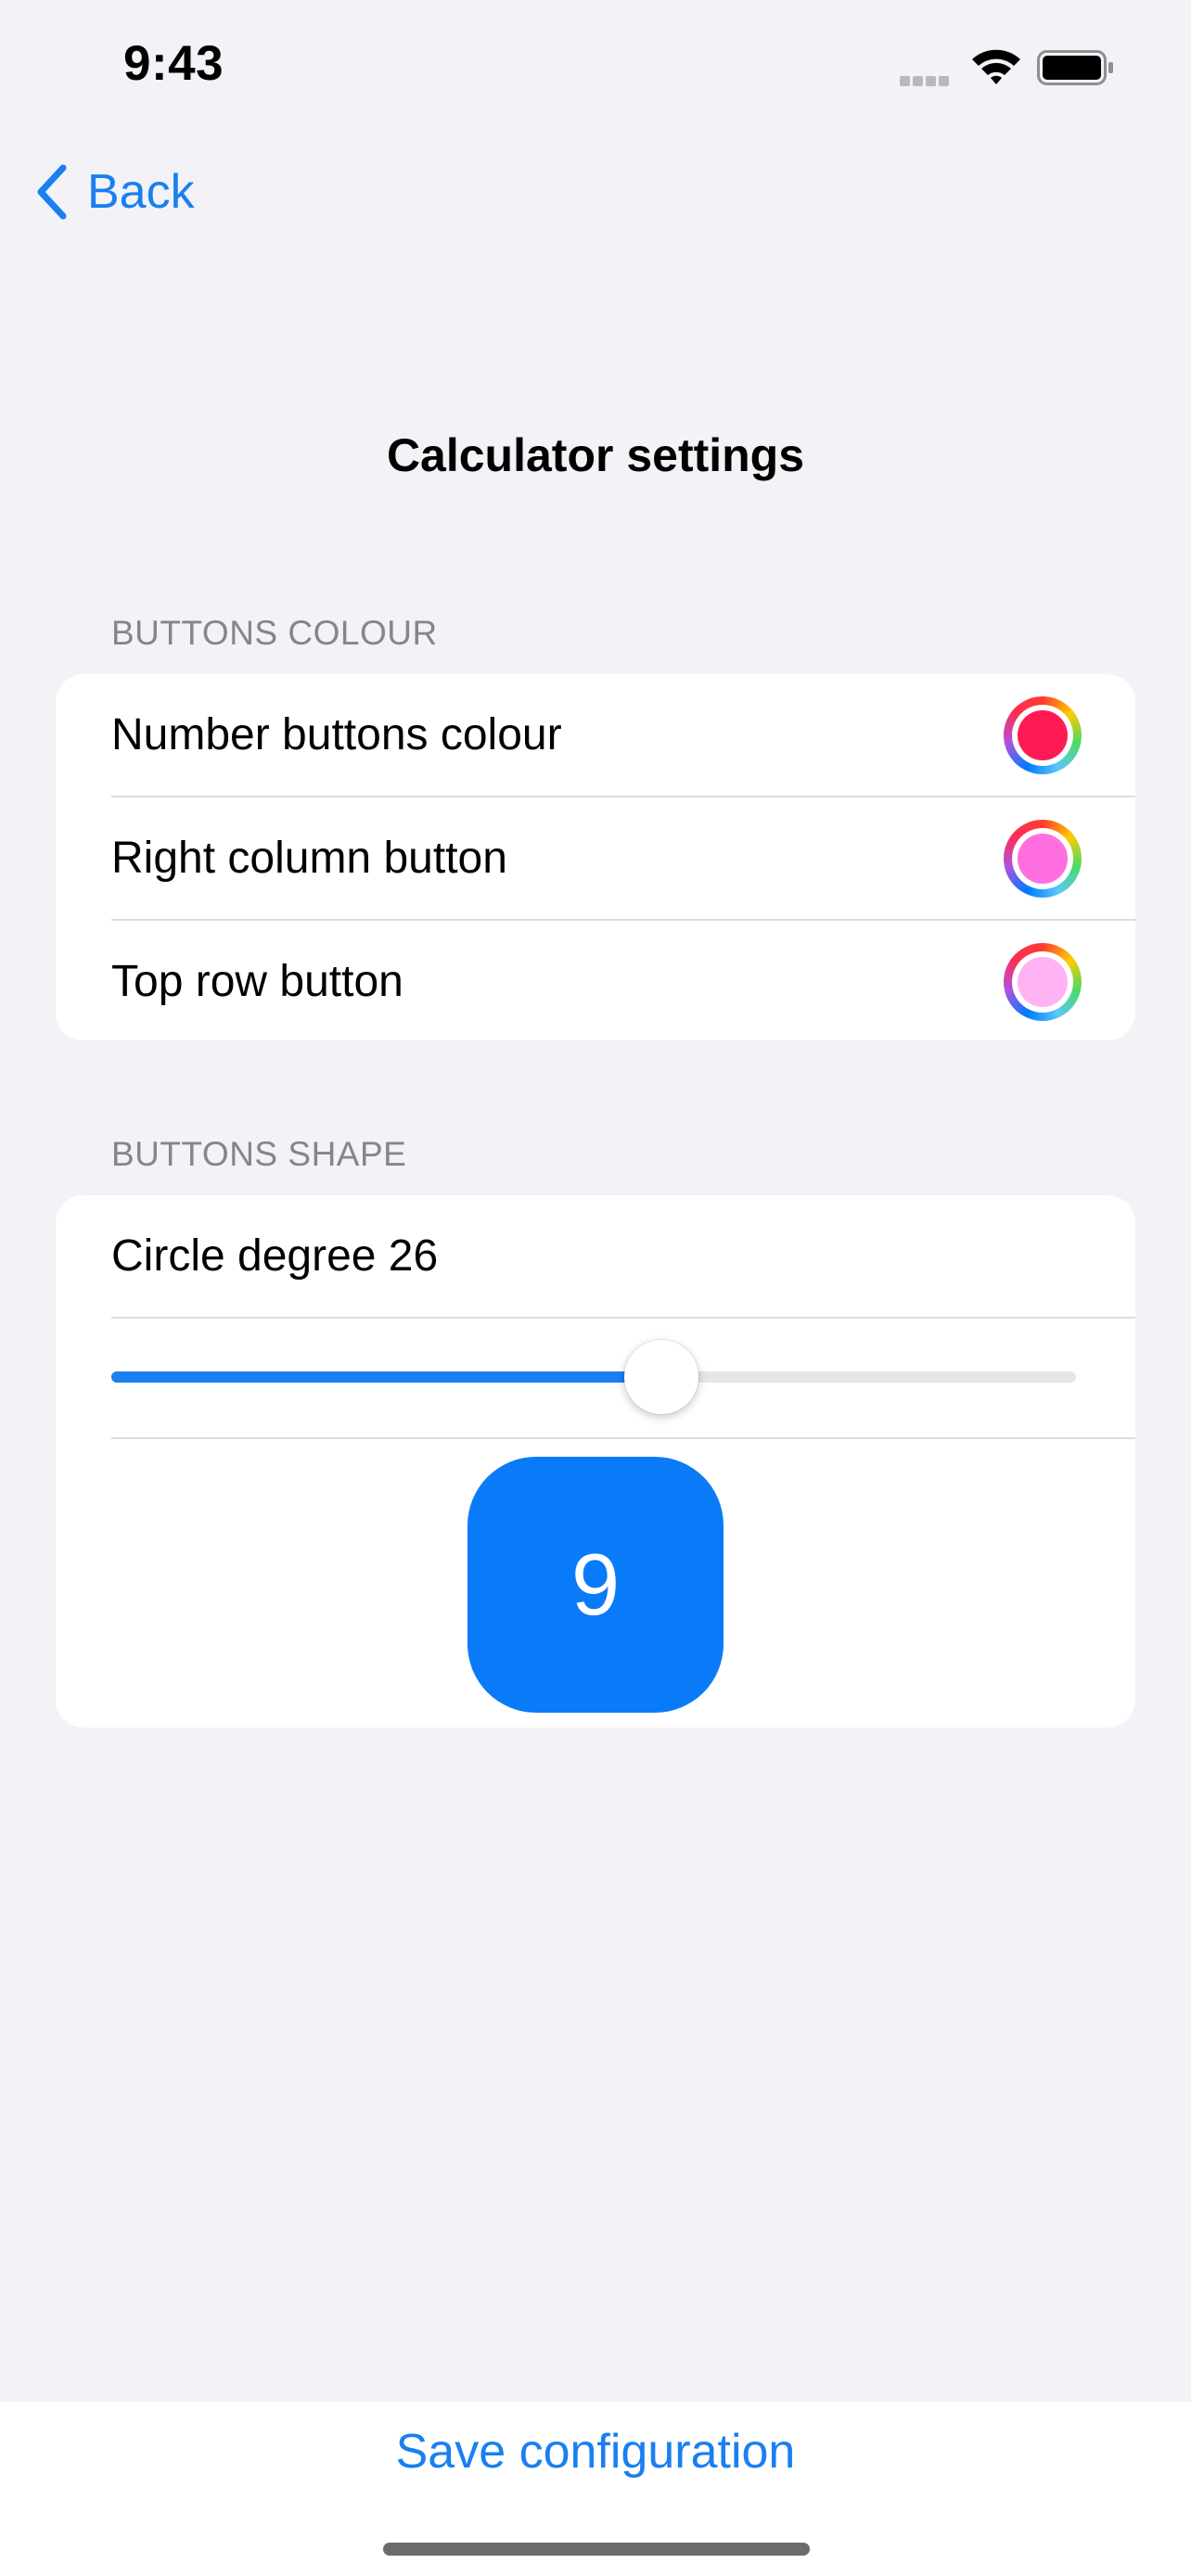 This screenshot has width=1191, height=2576. I want to click on number-buttons-color-well, so click(1043, 735).